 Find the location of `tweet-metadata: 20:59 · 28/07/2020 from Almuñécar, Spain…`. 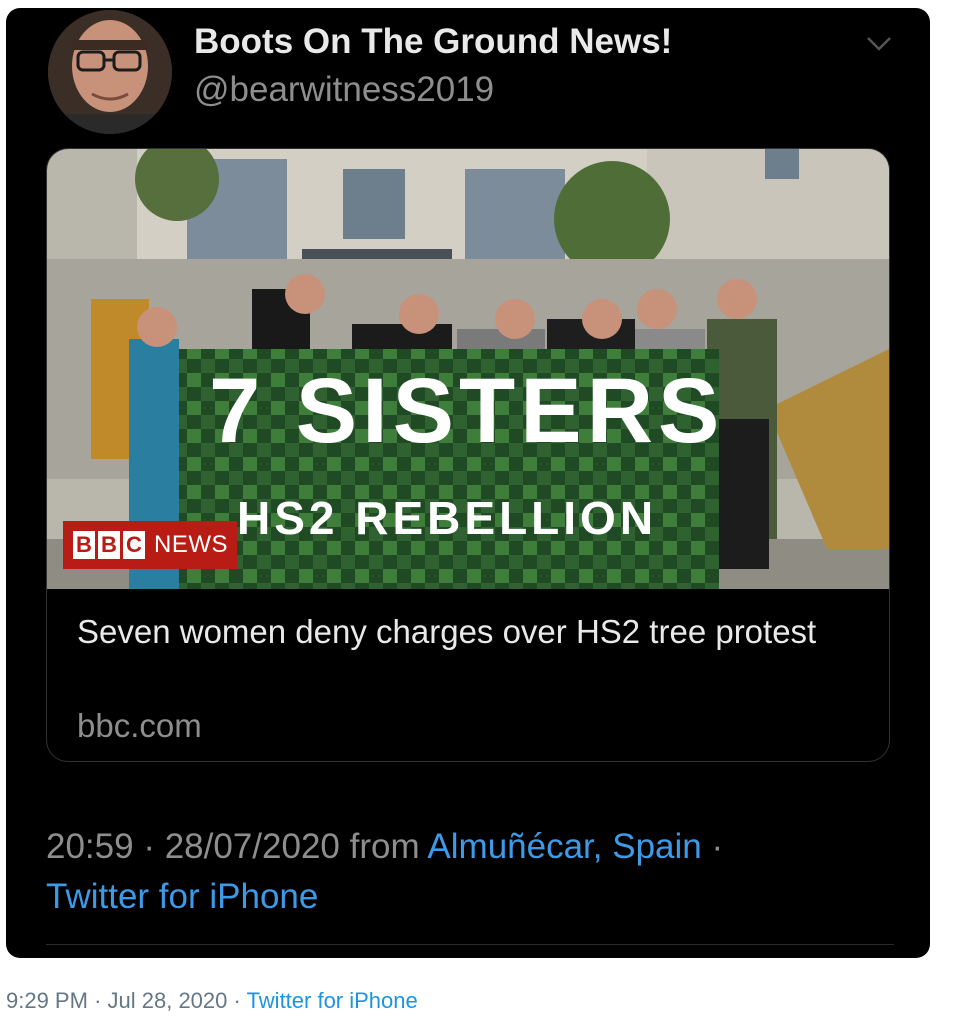

tweet-metadata: 20:59 · 28/07/2020 from Almuñécar, Spain… is located at coordinates (476, 872).